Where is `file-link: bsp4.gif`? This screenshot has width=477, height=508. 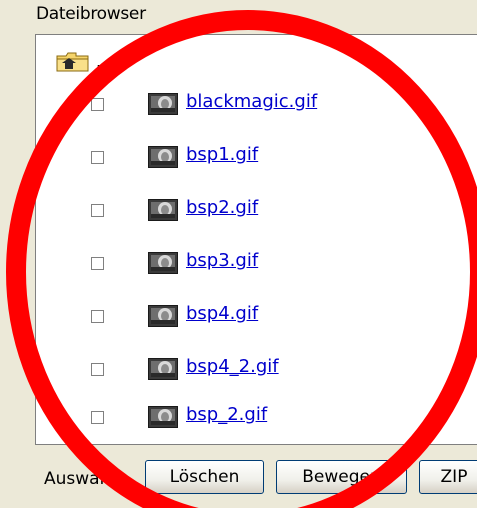
file-link: bsp4.gif is located at coordinates (222, 313).